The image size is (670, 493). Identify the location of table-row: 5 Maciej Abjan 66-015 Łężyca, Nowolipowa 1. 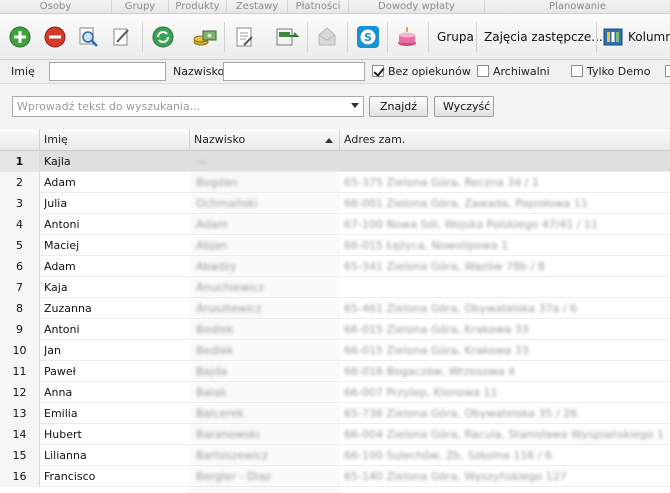
(335, 245).